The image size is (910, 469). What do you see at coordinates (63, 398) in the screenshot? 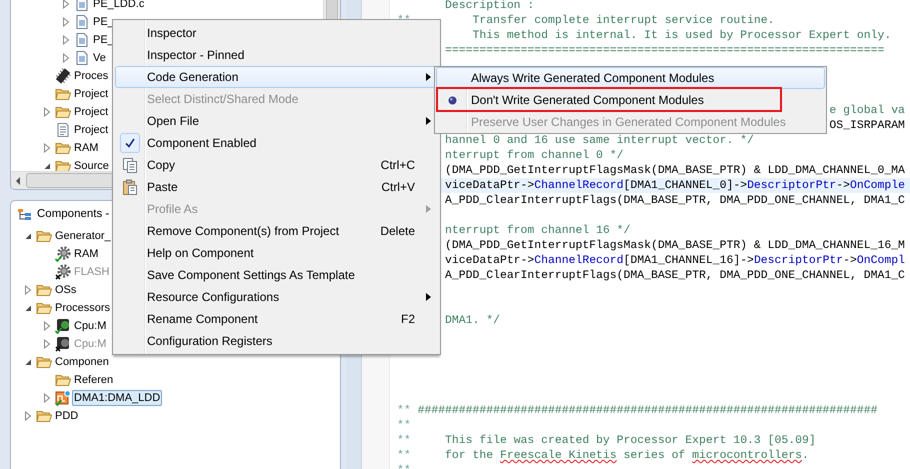
I see `component-icon` at bounding box center [63, 398].